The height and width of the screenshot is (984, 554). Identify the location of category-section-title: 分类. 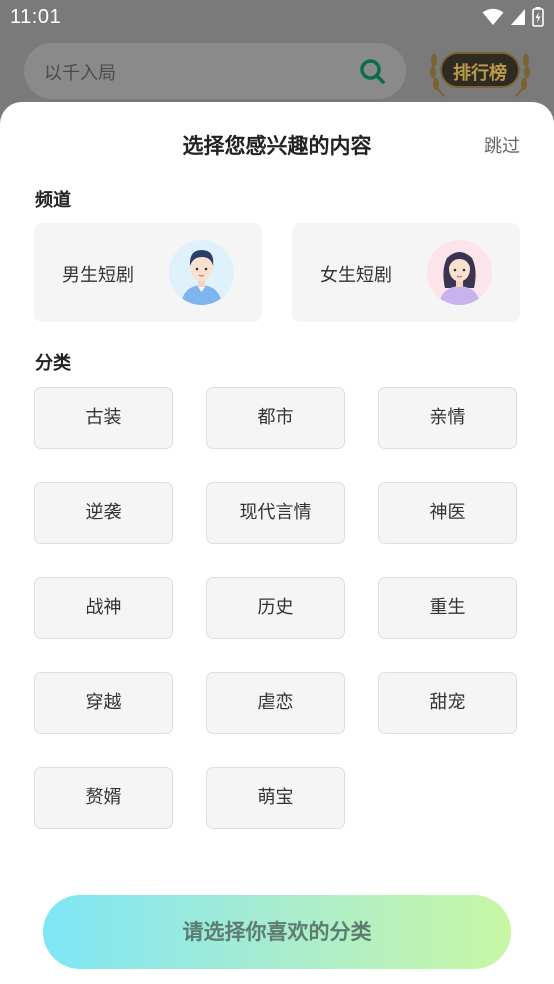
(53, 363).